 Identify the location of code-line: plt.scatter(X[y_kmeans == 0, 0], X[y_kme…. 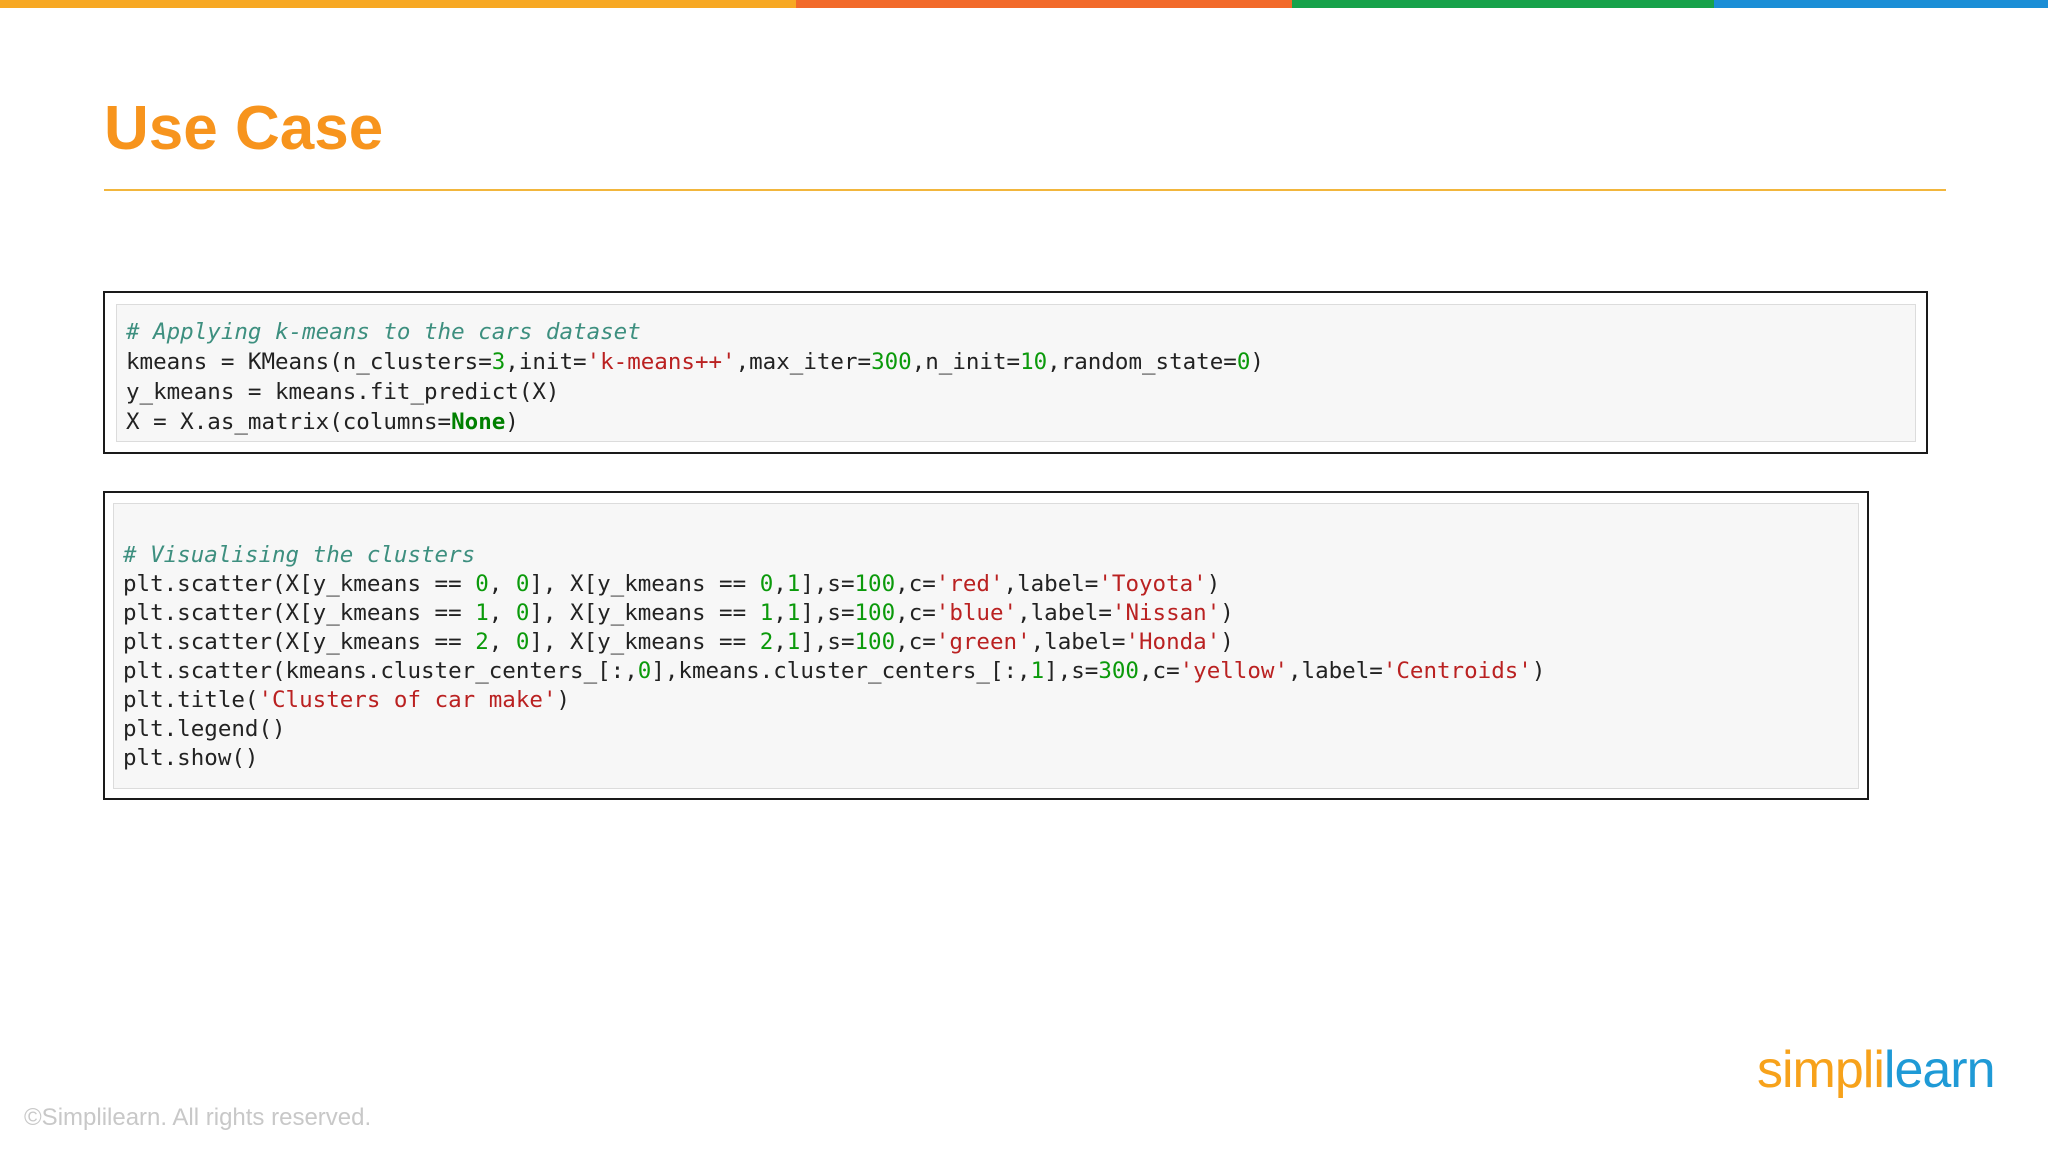
(834, 584).